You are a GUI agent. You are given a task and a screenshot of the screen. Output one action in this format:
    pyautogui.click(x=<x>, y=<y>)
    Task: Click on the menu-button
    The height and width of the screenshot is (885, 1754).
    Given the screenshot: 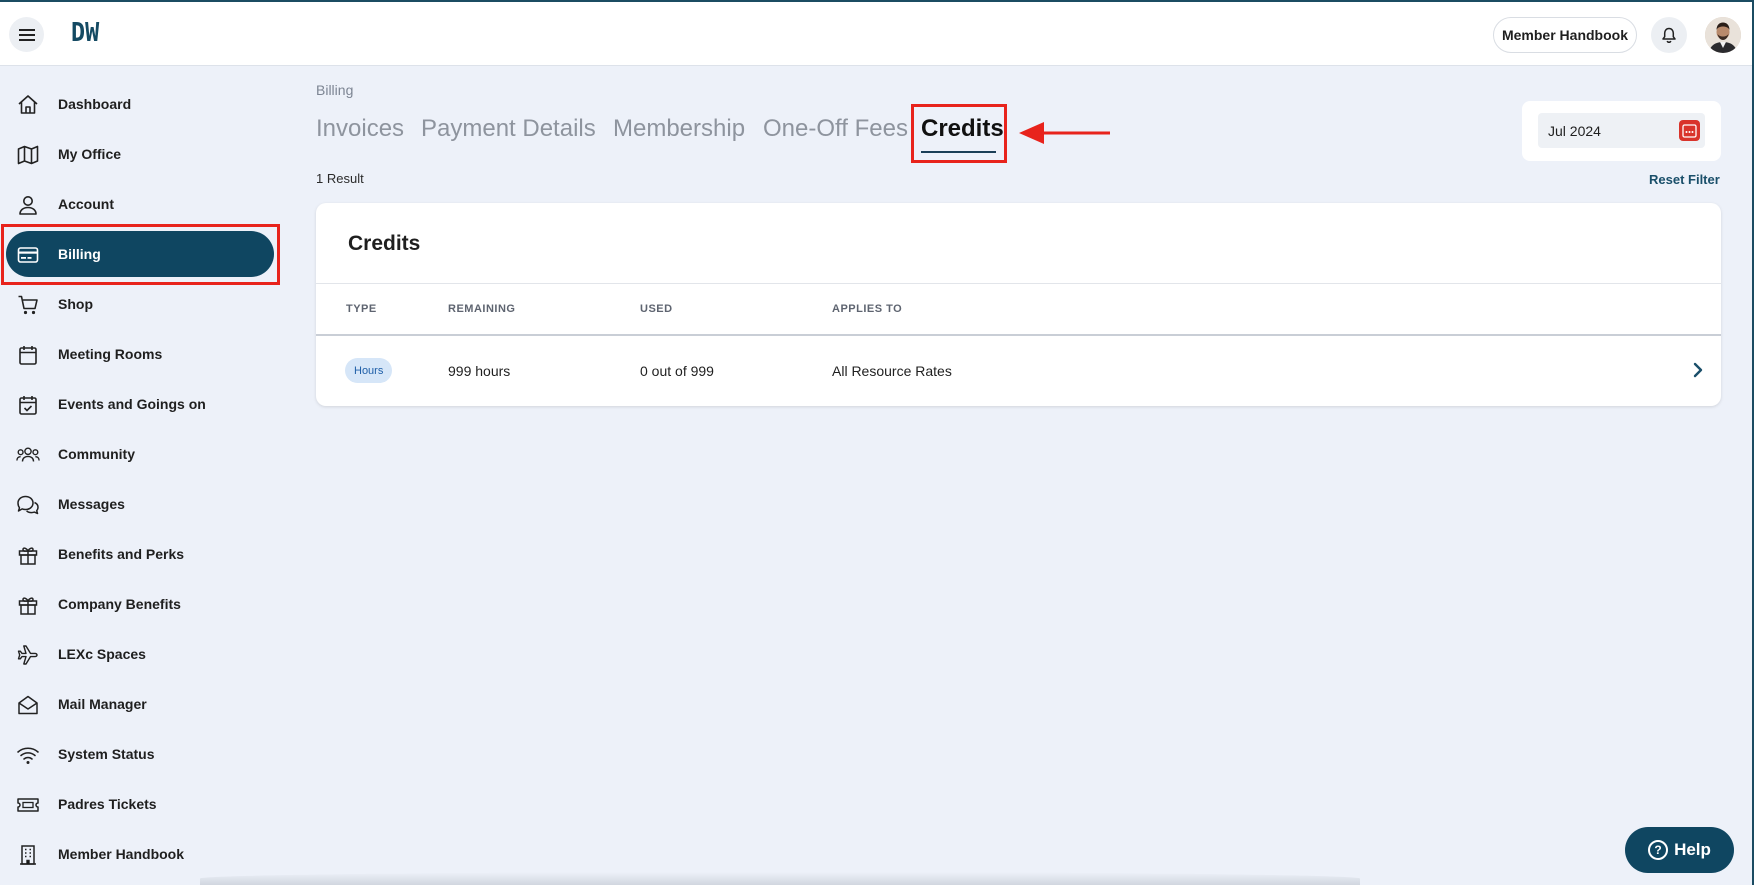 What is the action you would take?
    pyautogui.click(x=26, y=34)
    